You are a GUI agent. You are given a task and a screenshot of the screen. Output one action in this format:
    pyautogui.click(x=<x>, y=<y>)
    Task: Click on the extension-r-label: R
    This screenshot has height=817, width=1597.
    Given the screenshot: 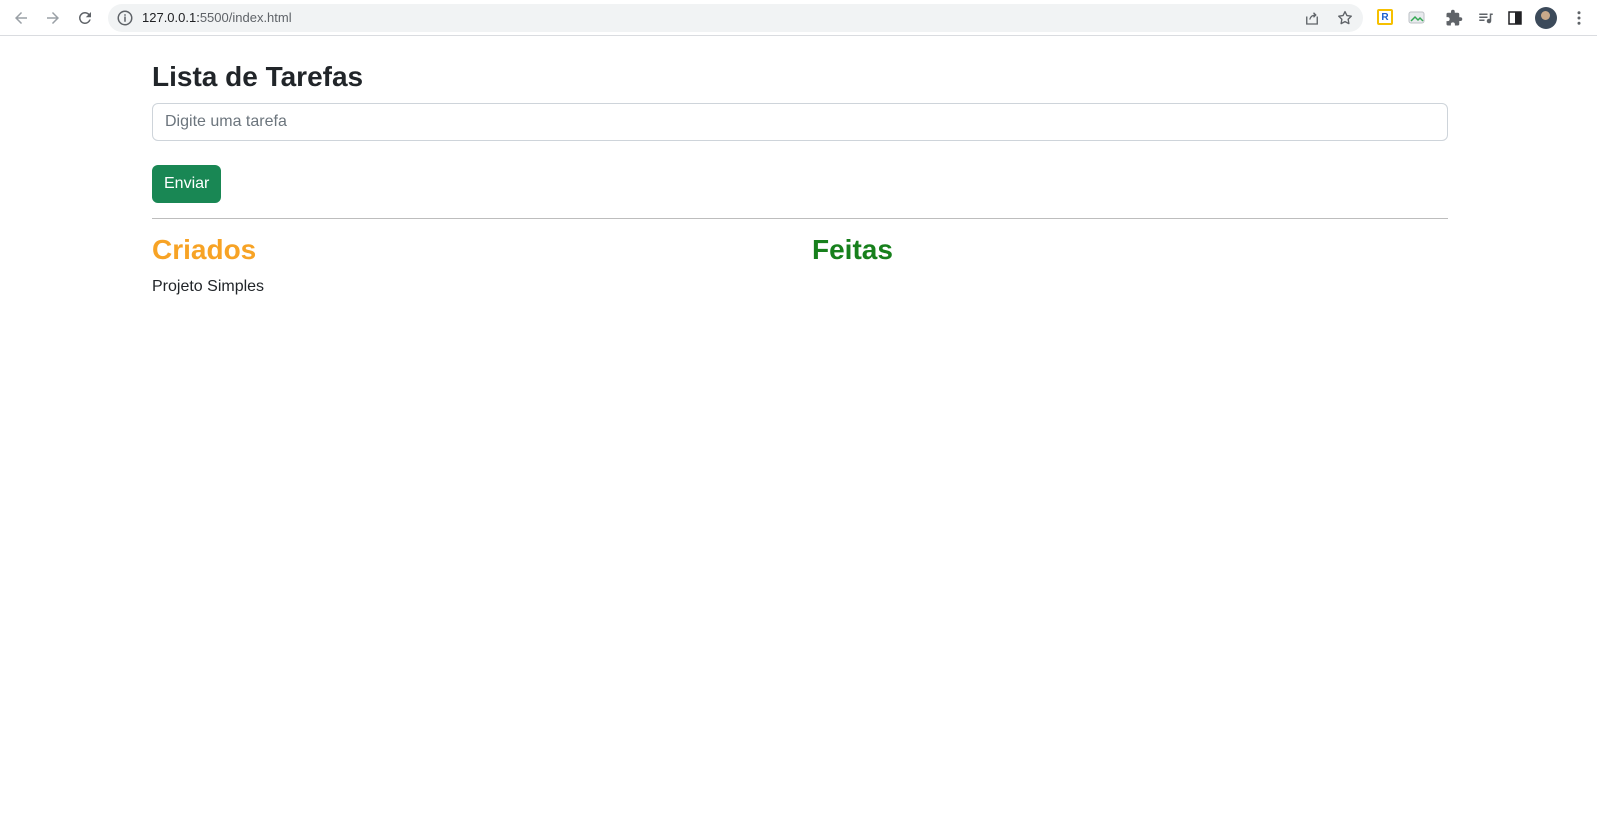 What is the action you would take?
    pyautogui.click(x=1385, y=17)
    